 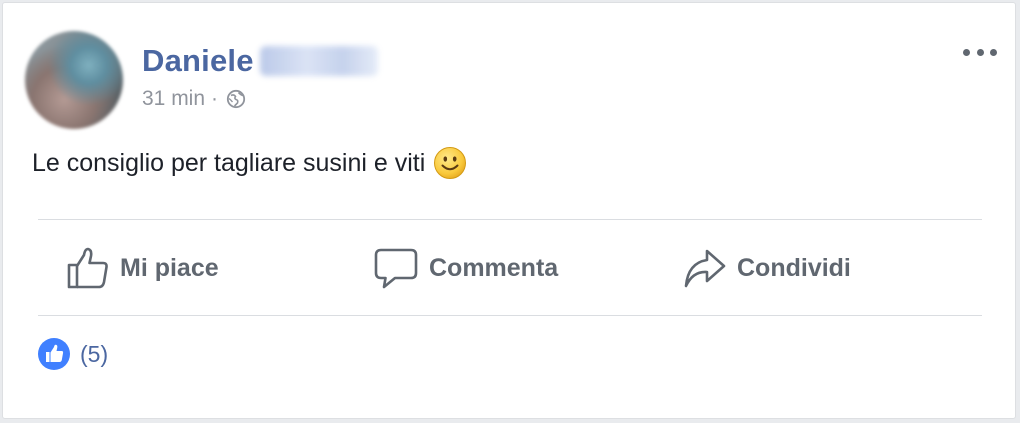 I want to click on reactions-summary: (5), so click(x=72, y=354).